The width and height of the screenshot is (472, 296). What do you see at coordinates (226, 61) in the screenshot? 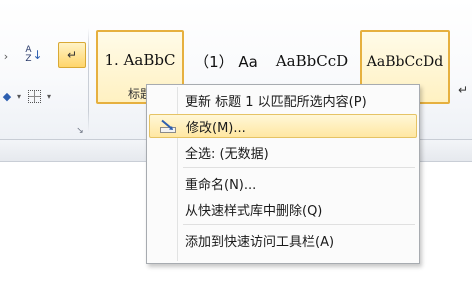
I see `style-preview: （1） Aa` at bounding box center [226, 61].